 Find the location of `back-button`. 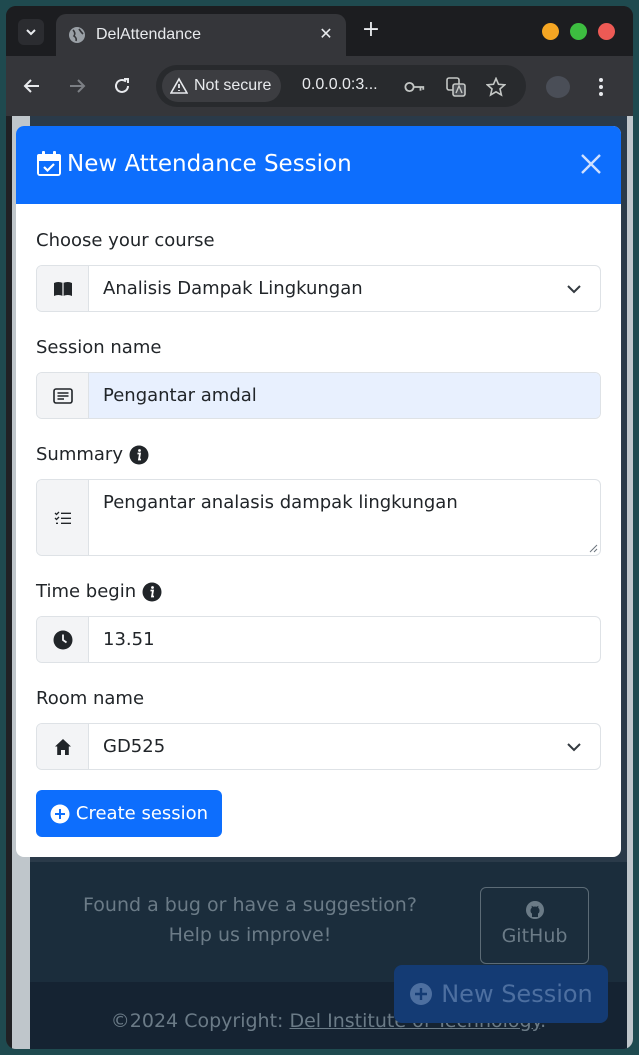

back-button is located at coordinates (32, 86).